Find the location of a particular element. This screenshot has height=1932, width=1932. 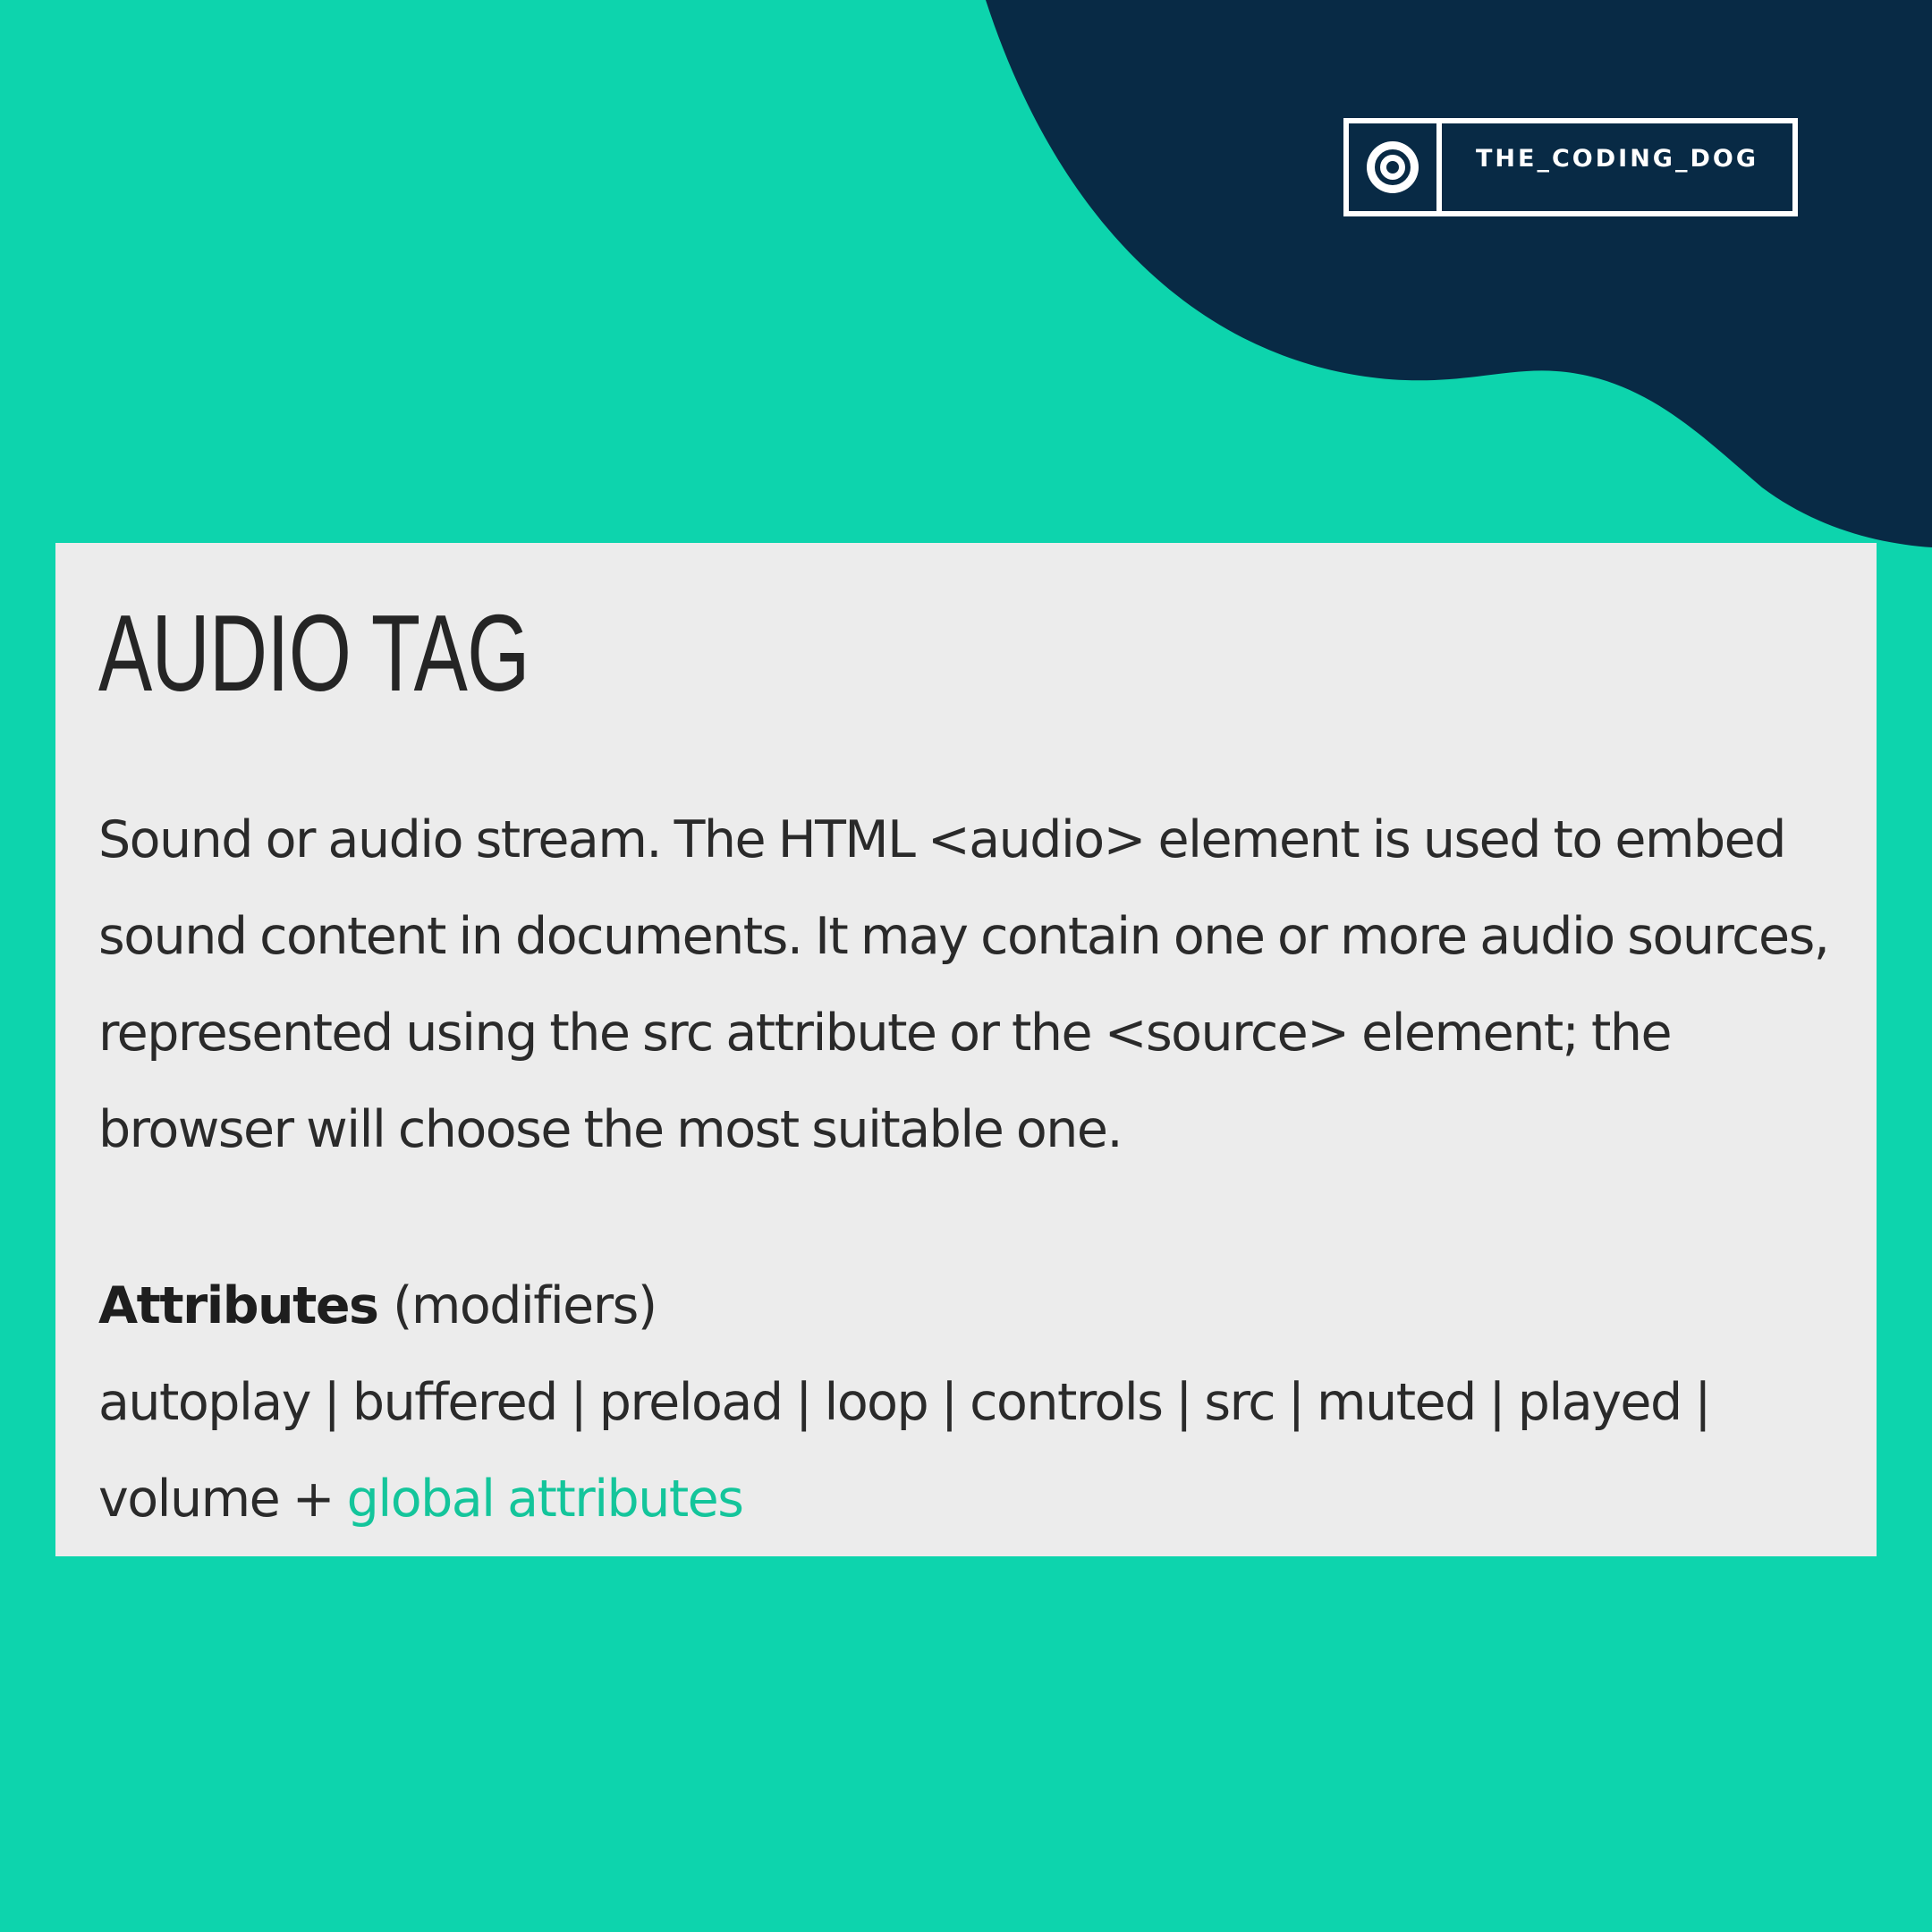

global-attributes-link: global attributes is located at coordinates (545, 1499).